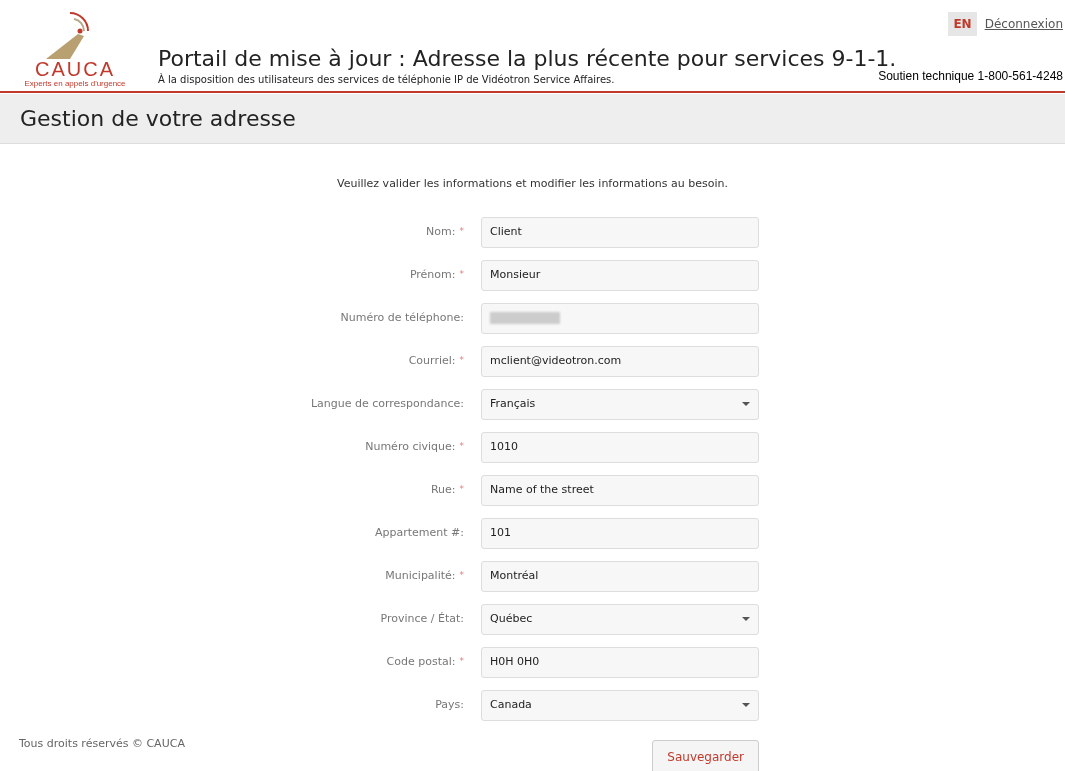 The width and height of the screenshot is (1065, 771). Describe the element at coordinates (620, 490) in the screenshot. I see `input-field: Name of the street` at that location.